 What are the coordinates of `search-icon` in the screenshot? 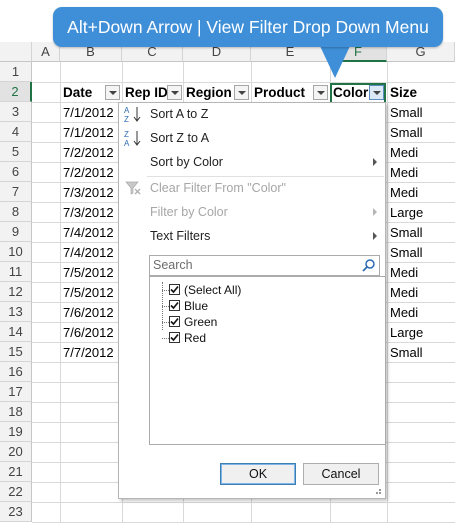 It's located at (368, 265).